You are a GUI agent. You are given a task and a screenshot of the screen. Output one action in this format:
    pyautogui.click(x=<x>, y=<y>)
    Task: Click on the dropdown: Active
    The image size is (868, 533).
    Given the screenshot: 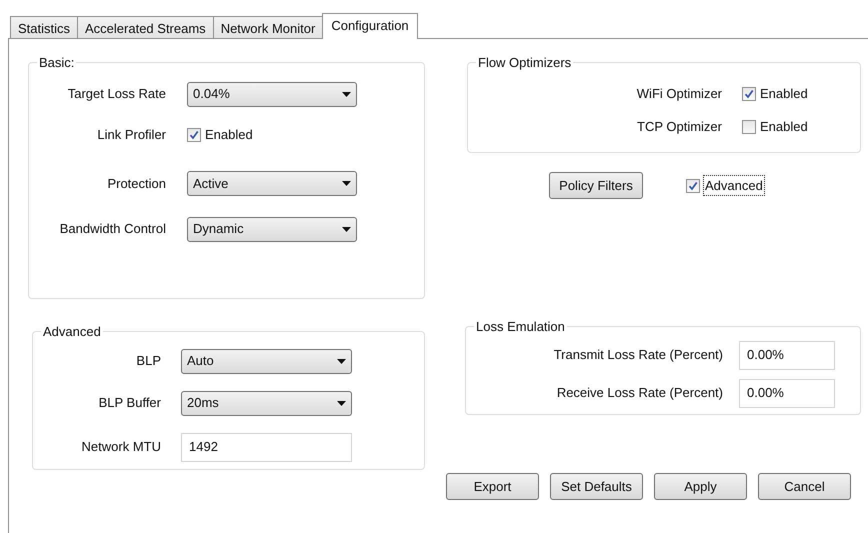 What is the action you would take?
    pyautogui.click(x=272, y=183)
    